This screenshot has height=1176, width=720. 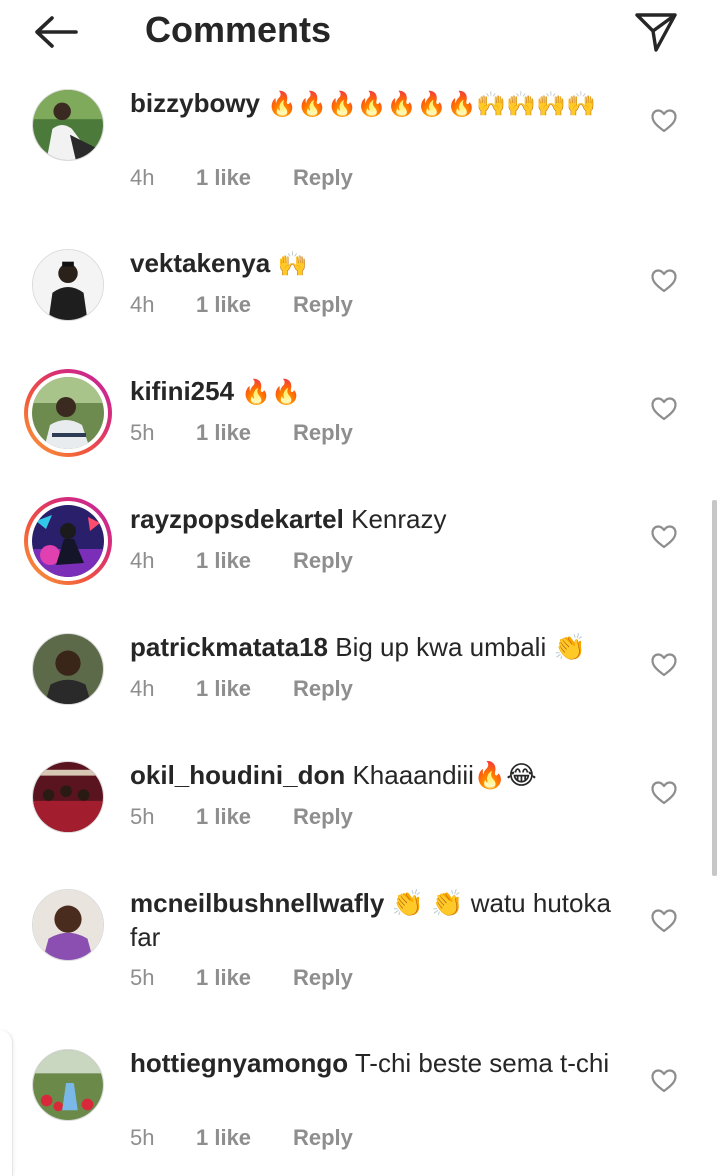 I want to click on comment-body: T-chi beste sema t-chi, so click(x=482, y=1063).